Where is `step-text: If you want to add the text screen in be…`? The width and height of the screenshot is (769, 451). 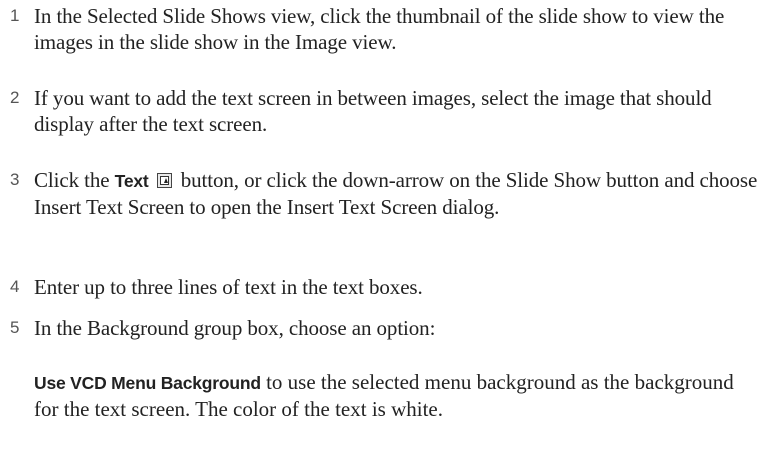
step-text: If you want to add the text screen in be… is located at coordinates (373, 111).